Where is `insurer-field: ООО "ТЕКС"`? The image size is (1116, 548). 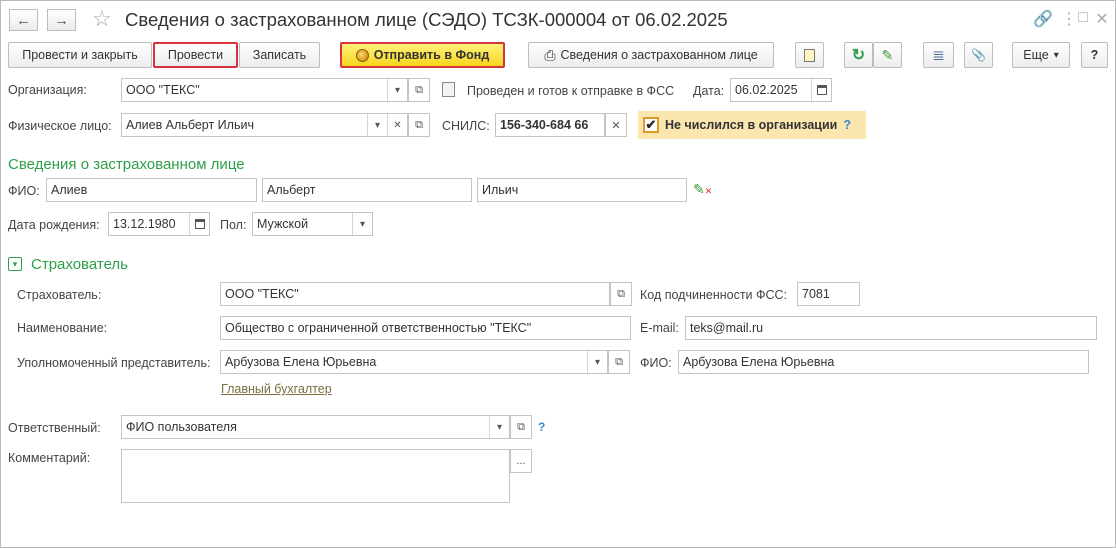 insurer-field: ООО "ТЕКС" is located at coordinates (415, 294).